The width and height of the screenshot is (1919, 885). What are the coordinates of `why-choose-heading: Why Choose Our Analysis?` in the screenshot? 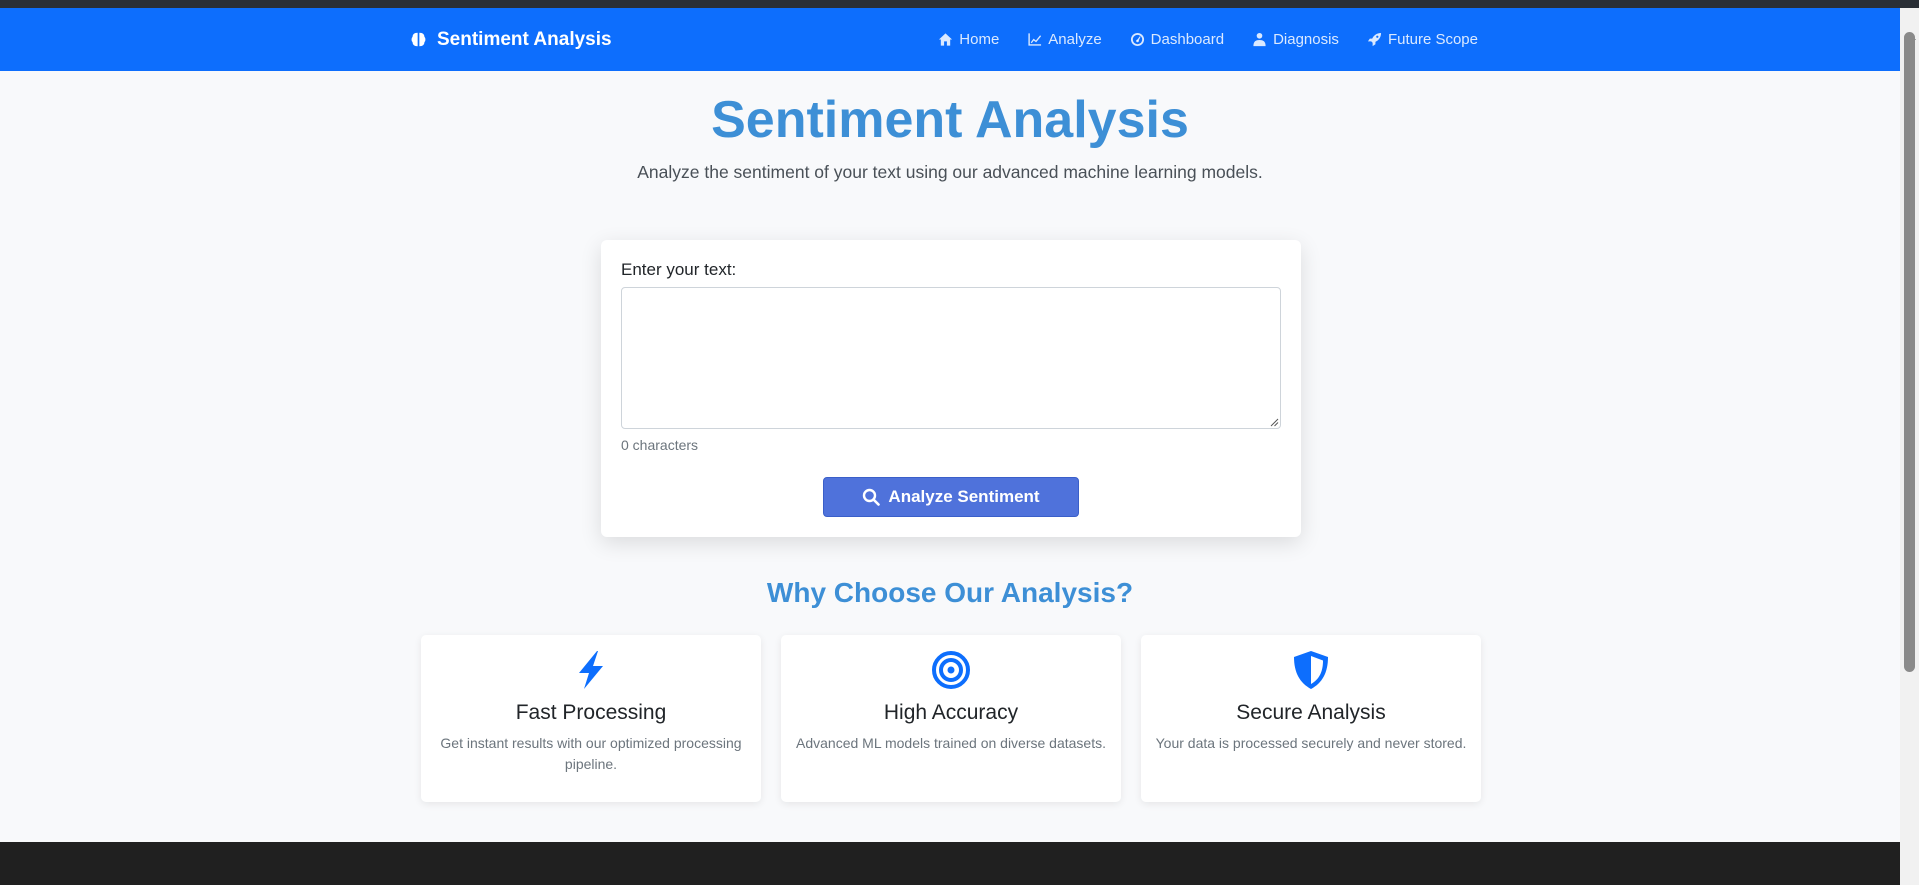 It's located at (950, 592).